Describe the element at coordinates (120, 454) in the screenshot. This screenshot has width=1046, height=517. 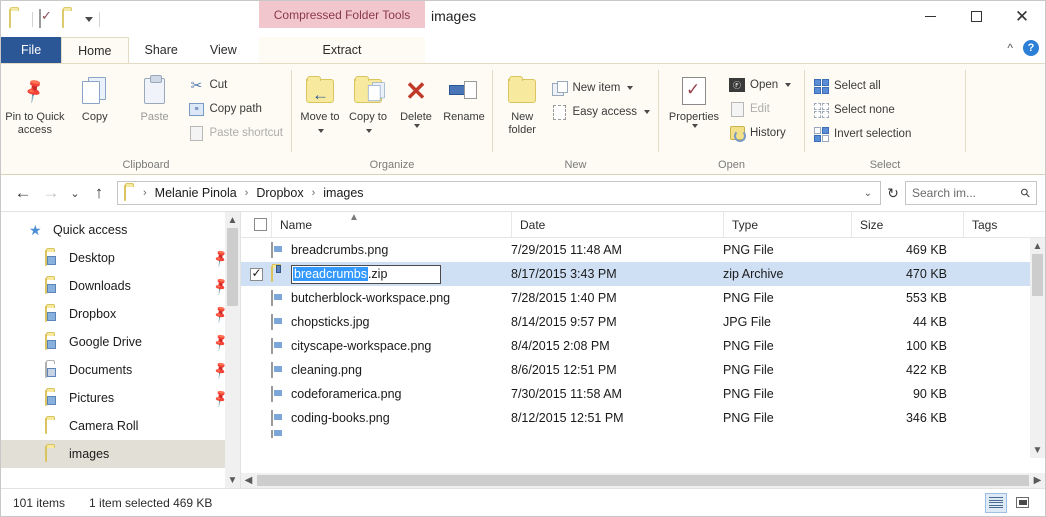
I see `sidebar-item-images: images` at that location.